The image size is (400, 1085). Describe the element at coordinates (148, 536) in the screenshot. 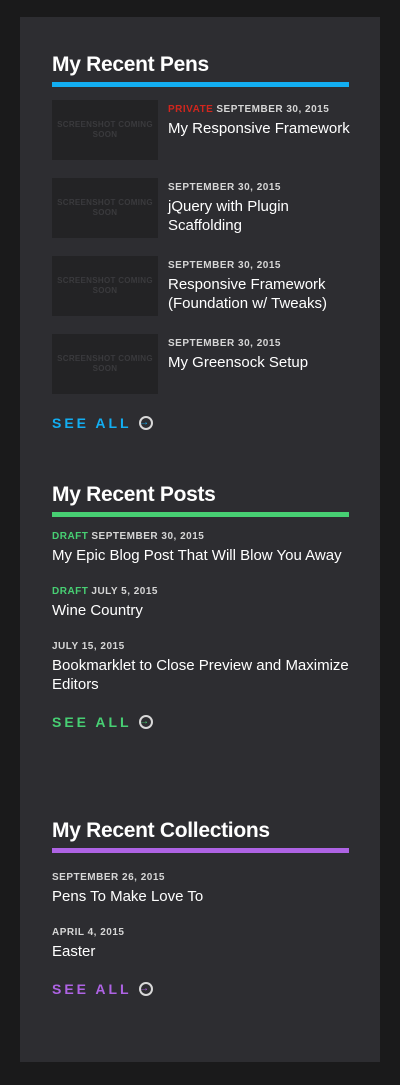

I see `post-date: SEPTEMBER 30, 2015` at that location.